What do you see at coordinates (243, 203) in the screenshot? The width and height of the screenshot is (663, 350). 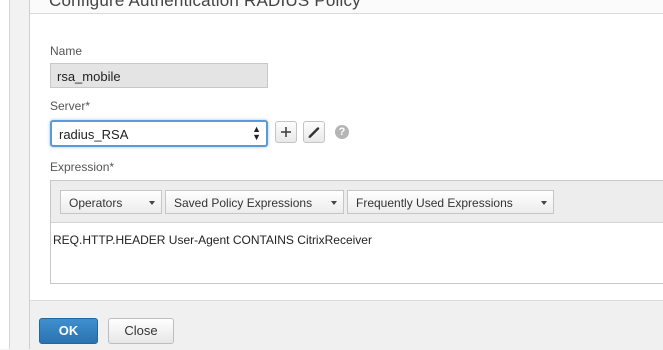 I see `saved-expressions-dropdown-label: Saved Policy Expressions` at bounding box center [243, 203].